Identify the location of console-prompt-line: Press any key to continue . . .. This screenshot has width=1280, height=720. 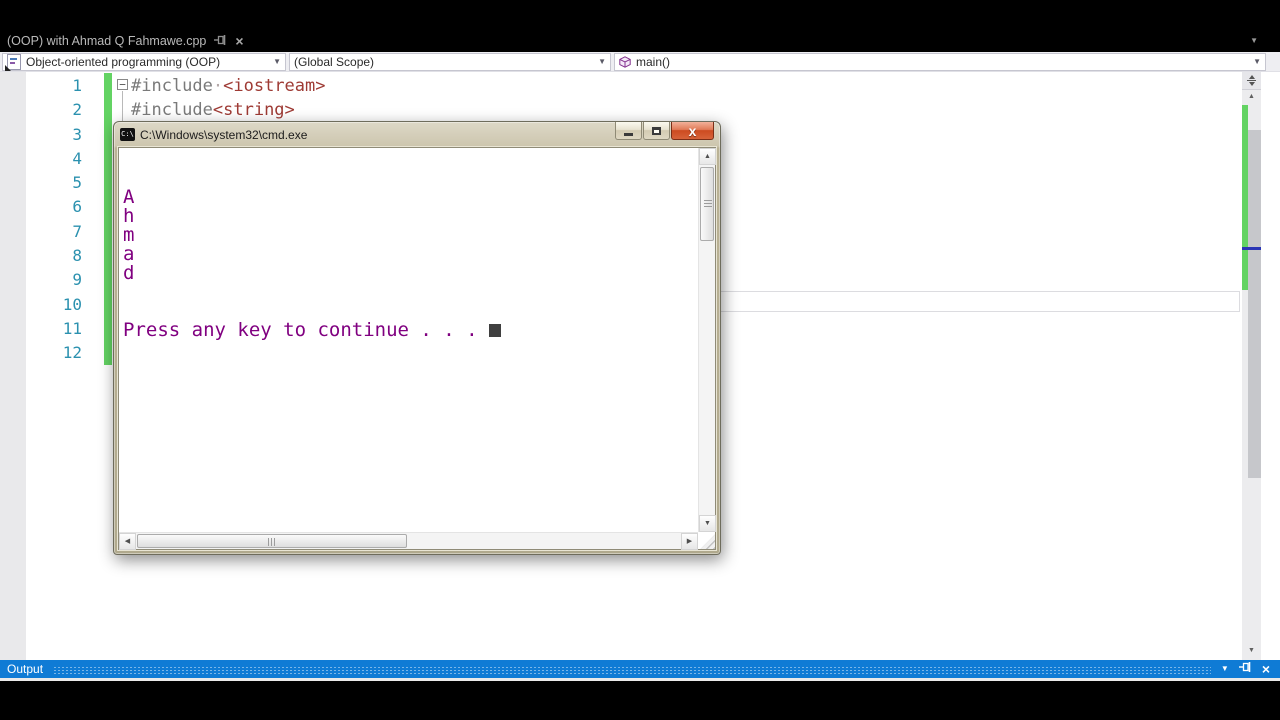
(410, 330).